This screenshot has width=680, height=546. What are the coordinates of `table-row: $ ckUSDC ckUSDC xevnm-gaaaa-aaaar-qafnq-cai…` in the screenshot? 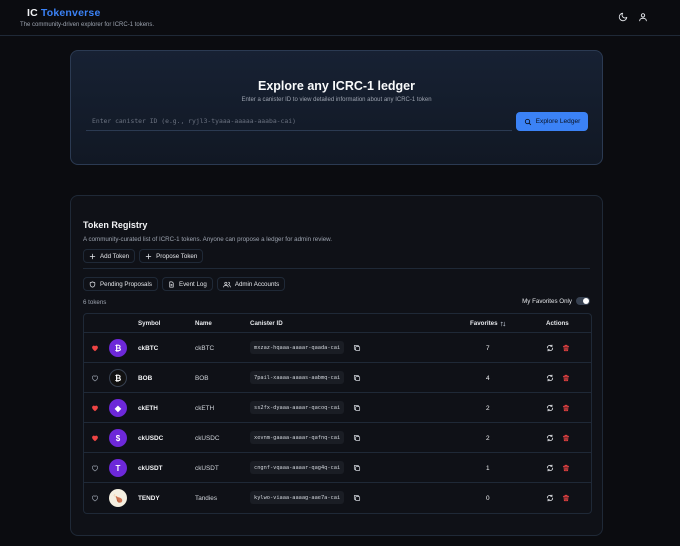 It's located at (337, 438).